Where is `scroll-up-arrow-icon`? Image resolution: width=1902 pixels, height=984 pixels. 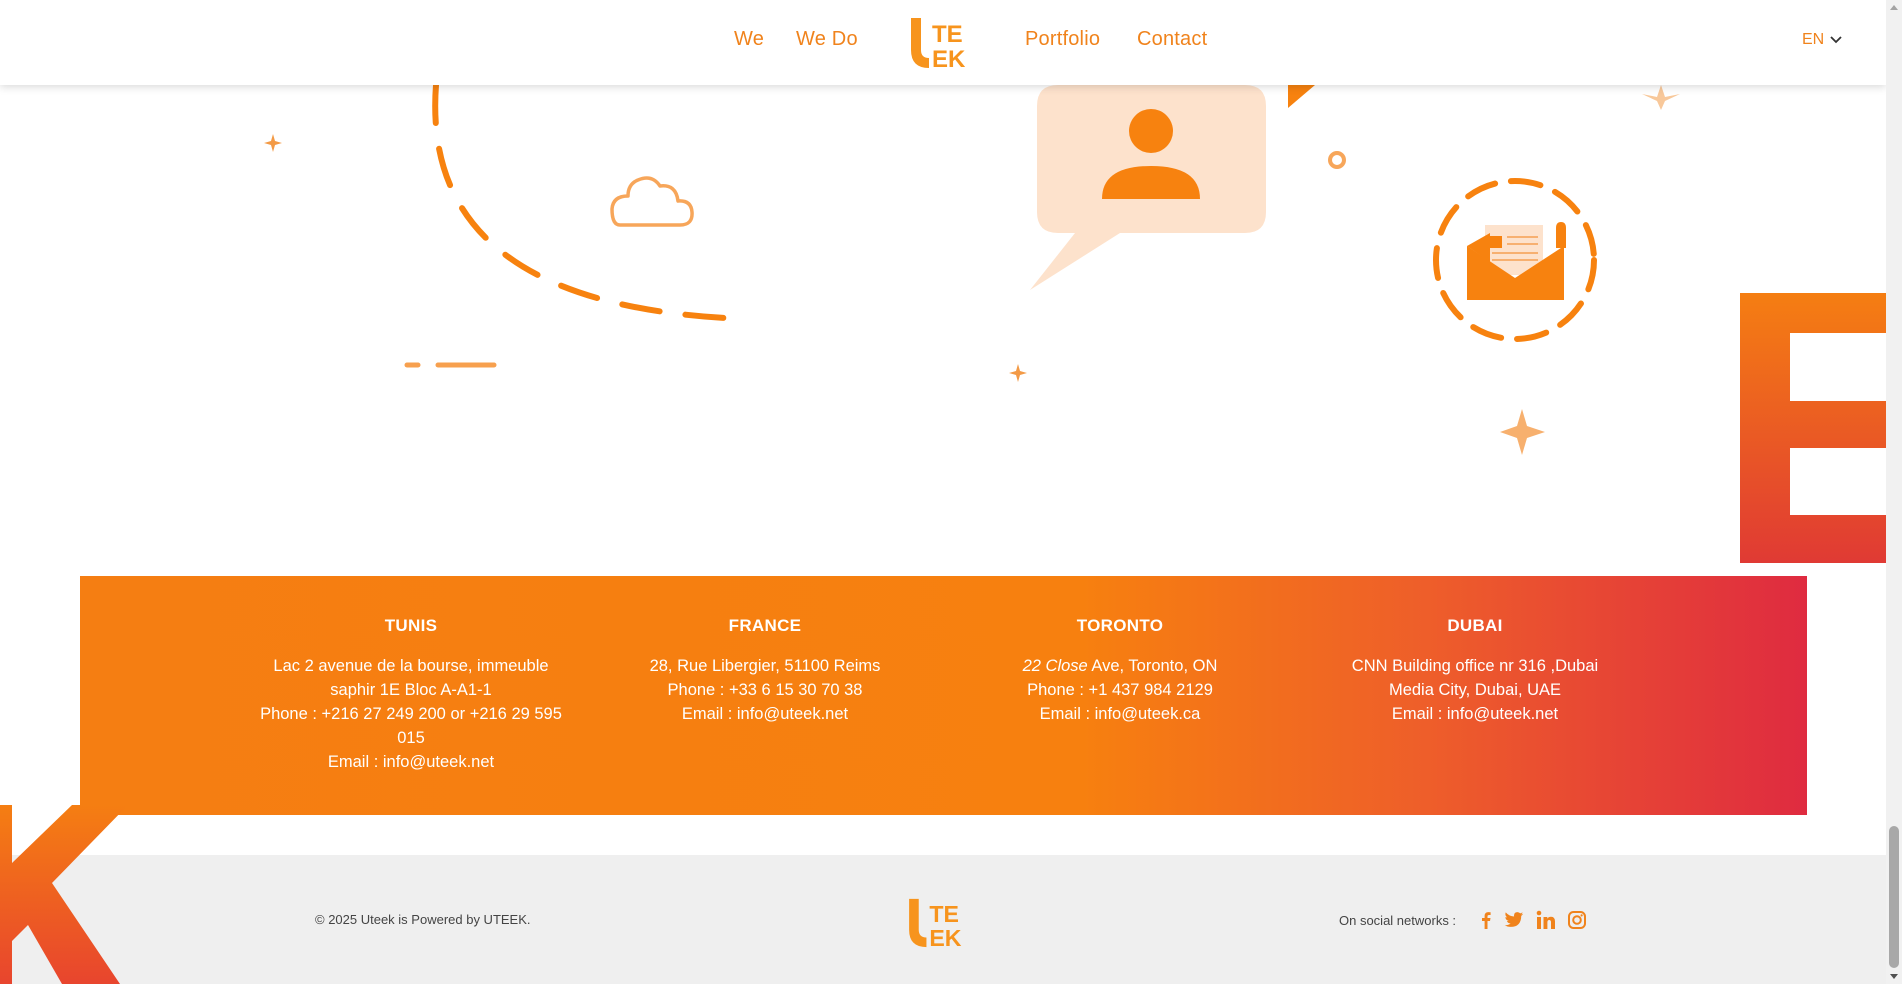
scroll-up-arrow-icon is located at coordinates (1894, 7).